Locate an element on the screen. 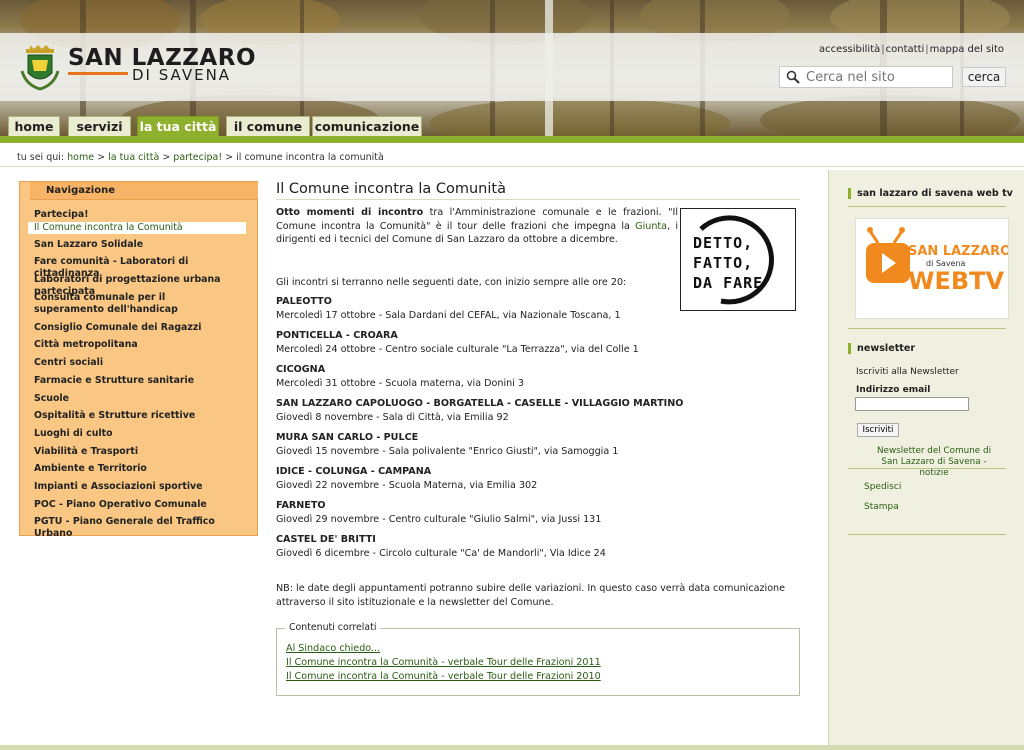 The image size is (1024, 750). breadcrumb-current: il comune incontra la comunità is located at coordinates (310, 157).